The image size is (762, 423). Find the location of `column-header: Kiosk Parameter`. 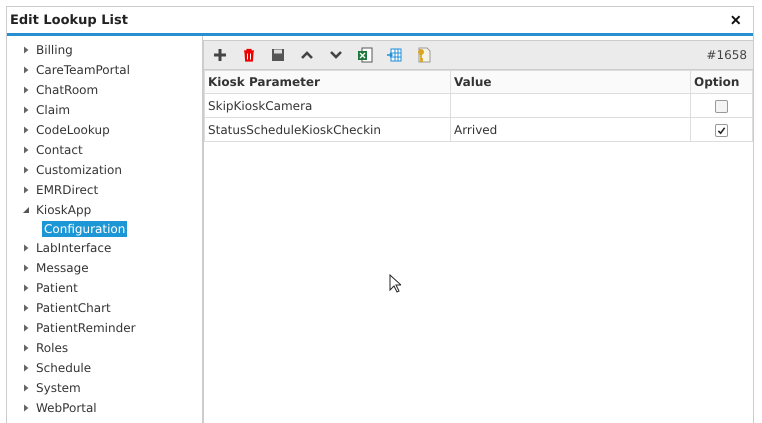

column-header: Kiosk Parameter is located at coordinates (327, 82).